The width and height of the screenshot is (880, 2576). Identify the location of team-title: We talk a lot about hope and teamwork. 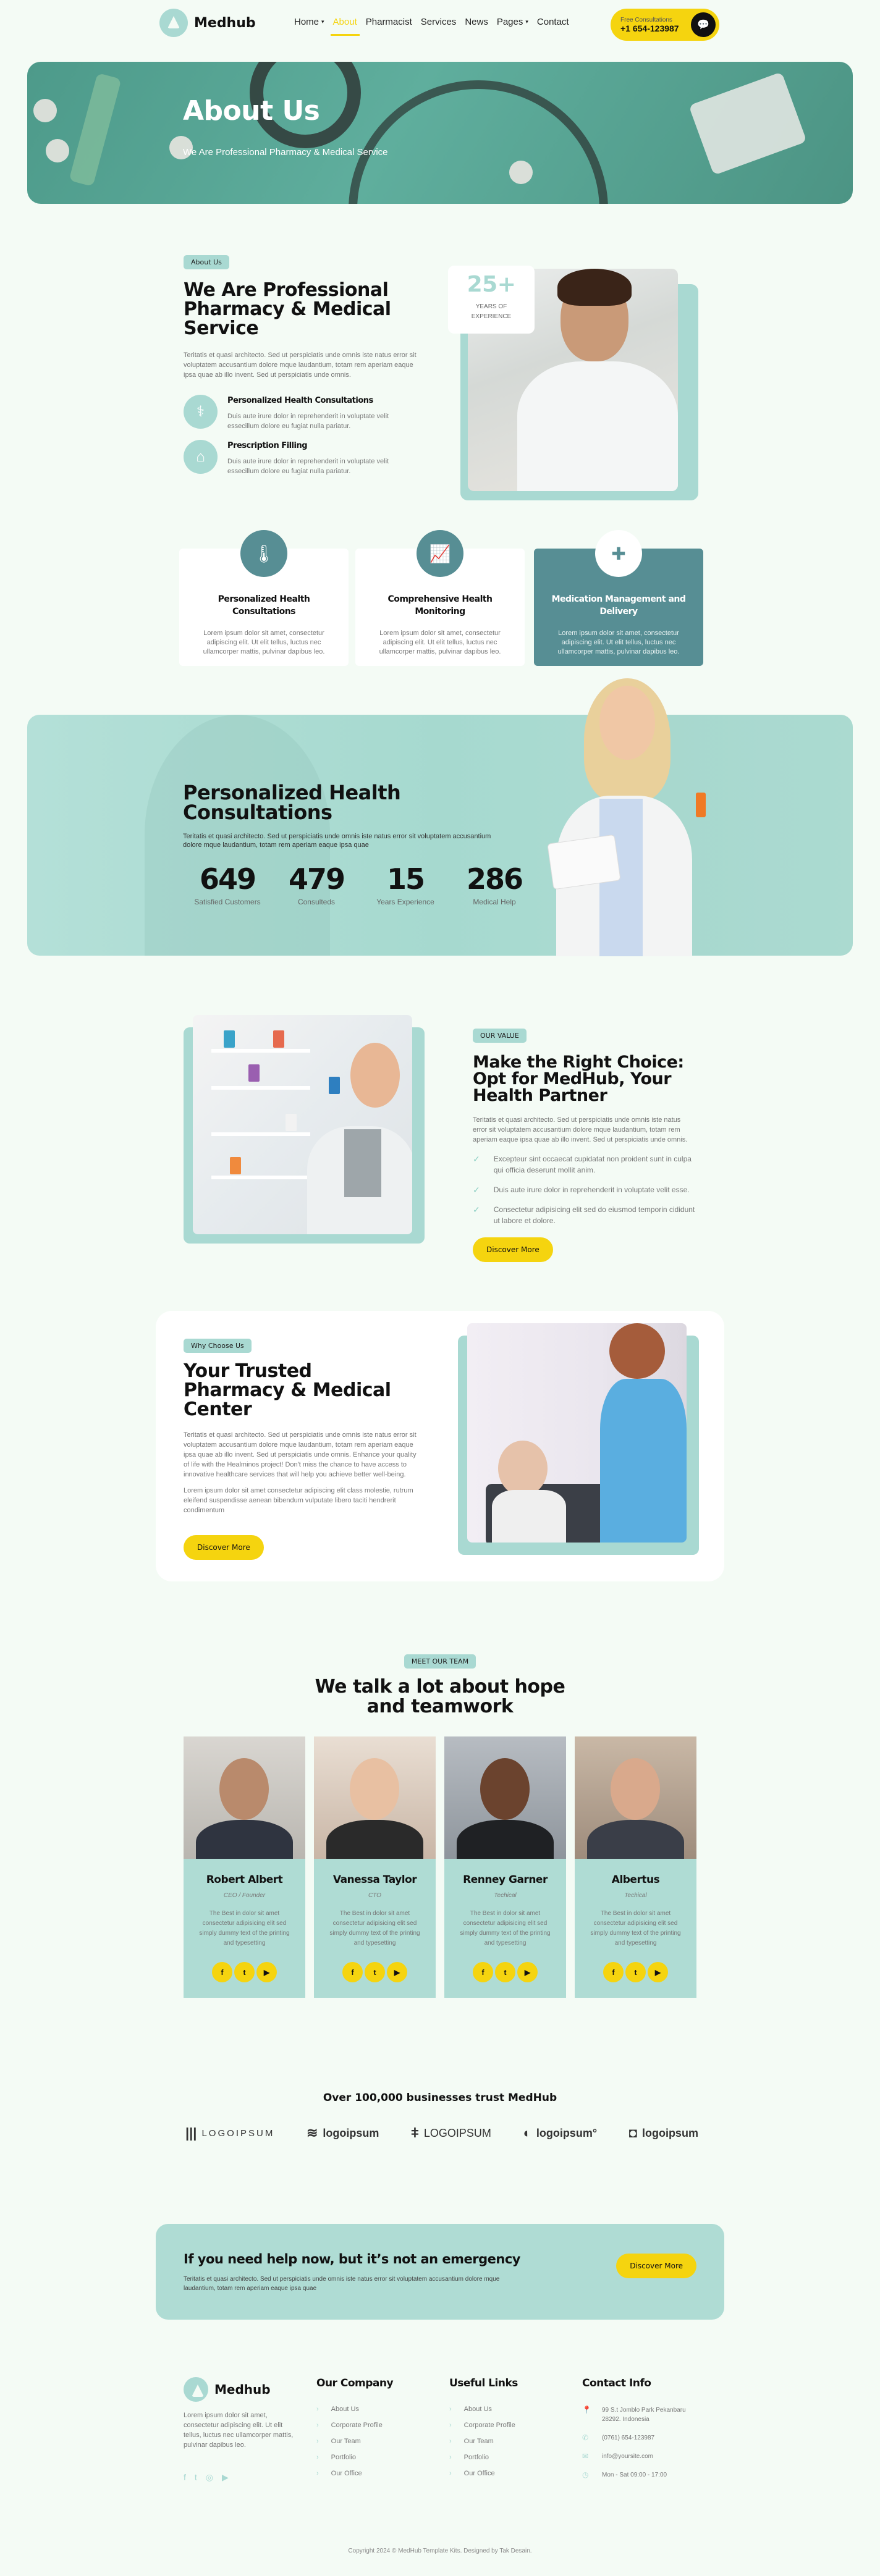
(440, 1696).